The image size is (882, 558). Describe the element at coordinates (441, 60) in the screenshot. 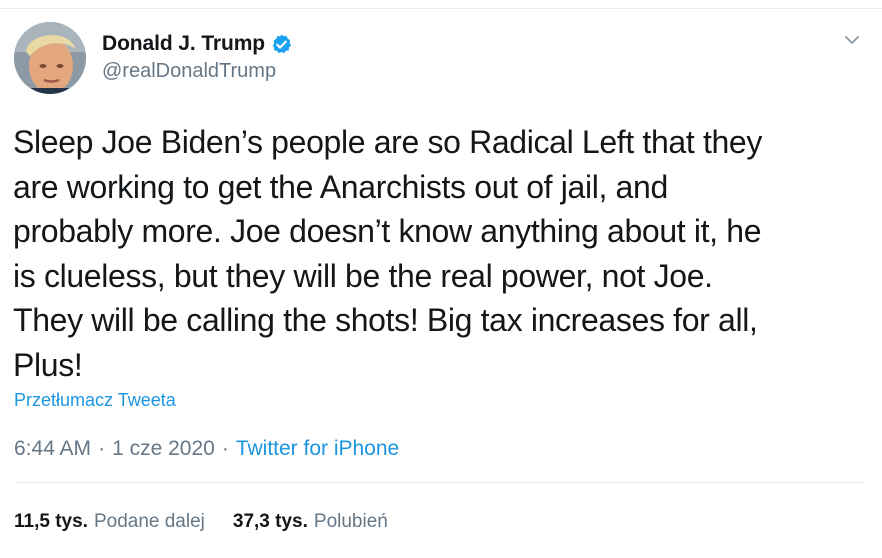

I see `tweet-header: Donald J. Trump @realDonaldTrump` at that location.